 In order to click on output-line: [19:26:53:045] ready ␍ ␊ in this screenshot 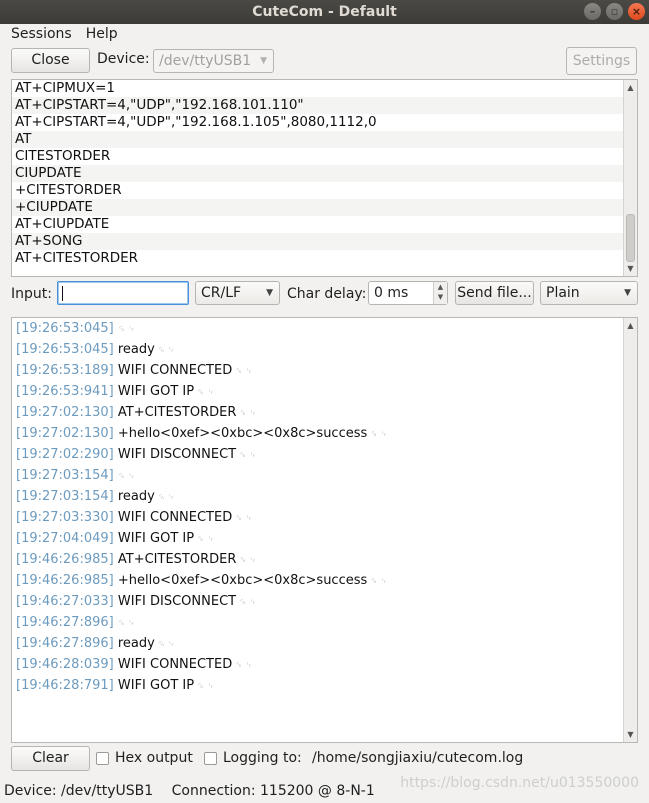, I will do `click(324, 349)`.